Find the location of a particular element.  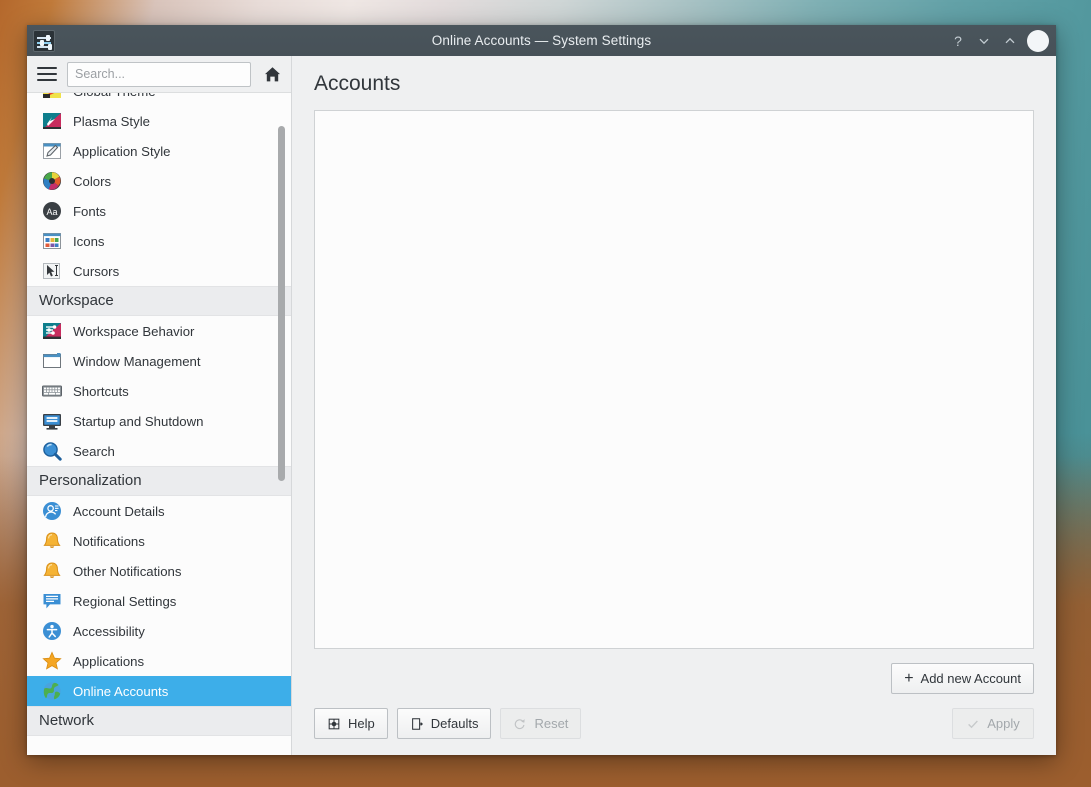

help-button: ? is located at coordinates (958, 41).